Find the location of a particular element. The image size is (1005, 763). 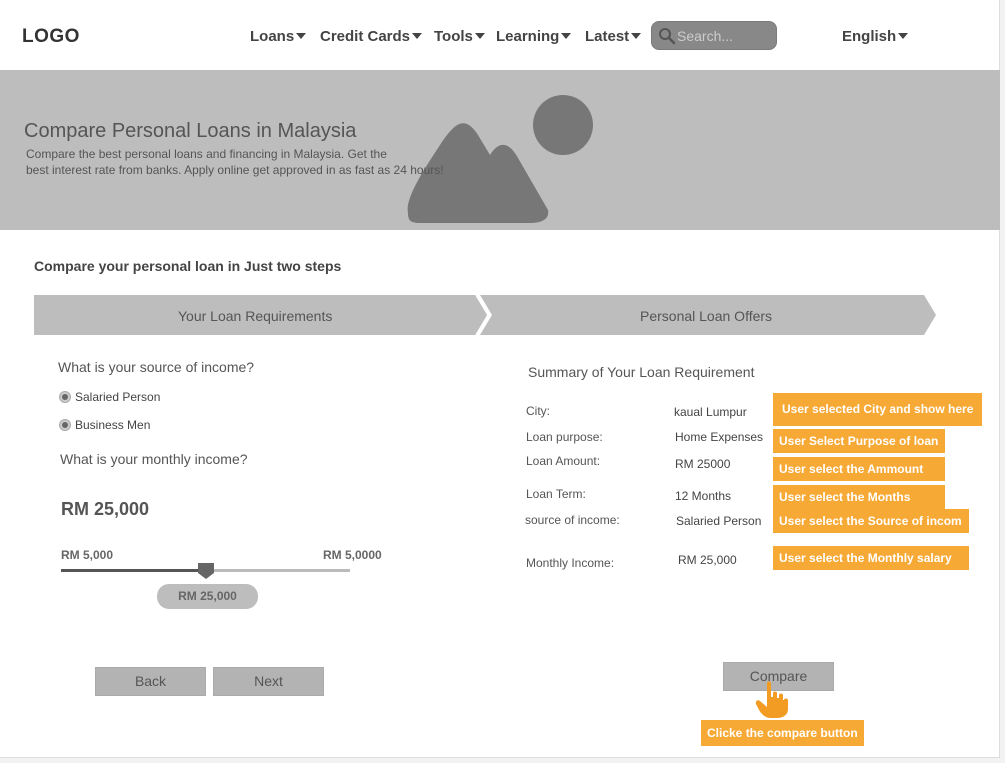

language-label: English is located at coordinates (869, 36).